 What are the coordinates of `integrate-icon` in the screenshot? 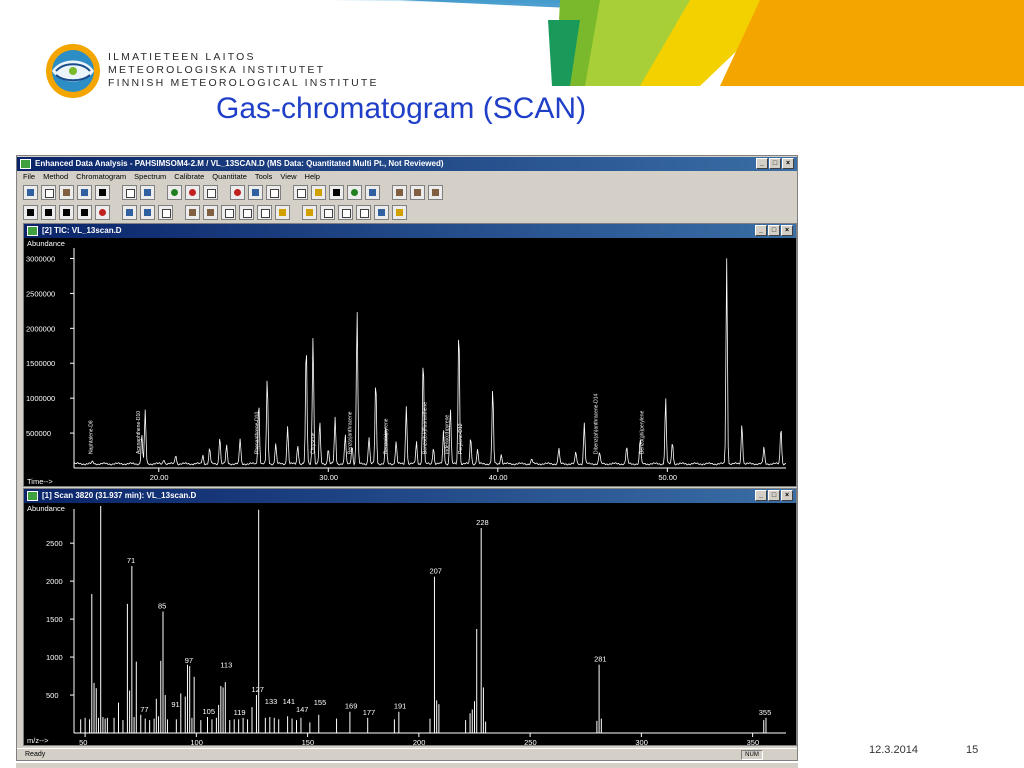 It's located at (129, 212).